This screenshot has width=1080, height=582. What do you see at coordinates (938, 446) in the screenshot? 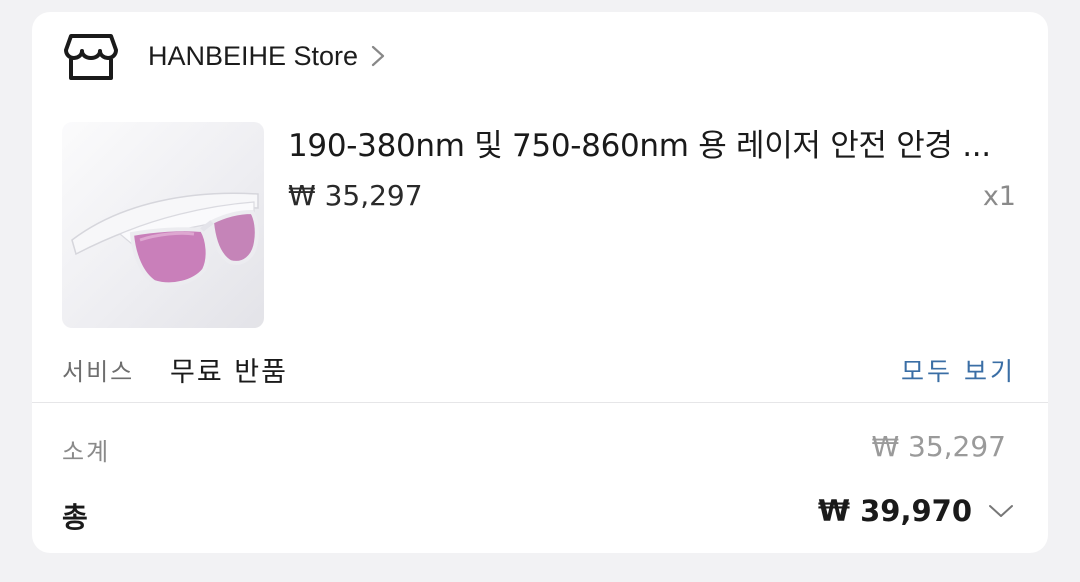
I see `subtotal-value: ₩ 35,297` at bounding box center [938, 446].